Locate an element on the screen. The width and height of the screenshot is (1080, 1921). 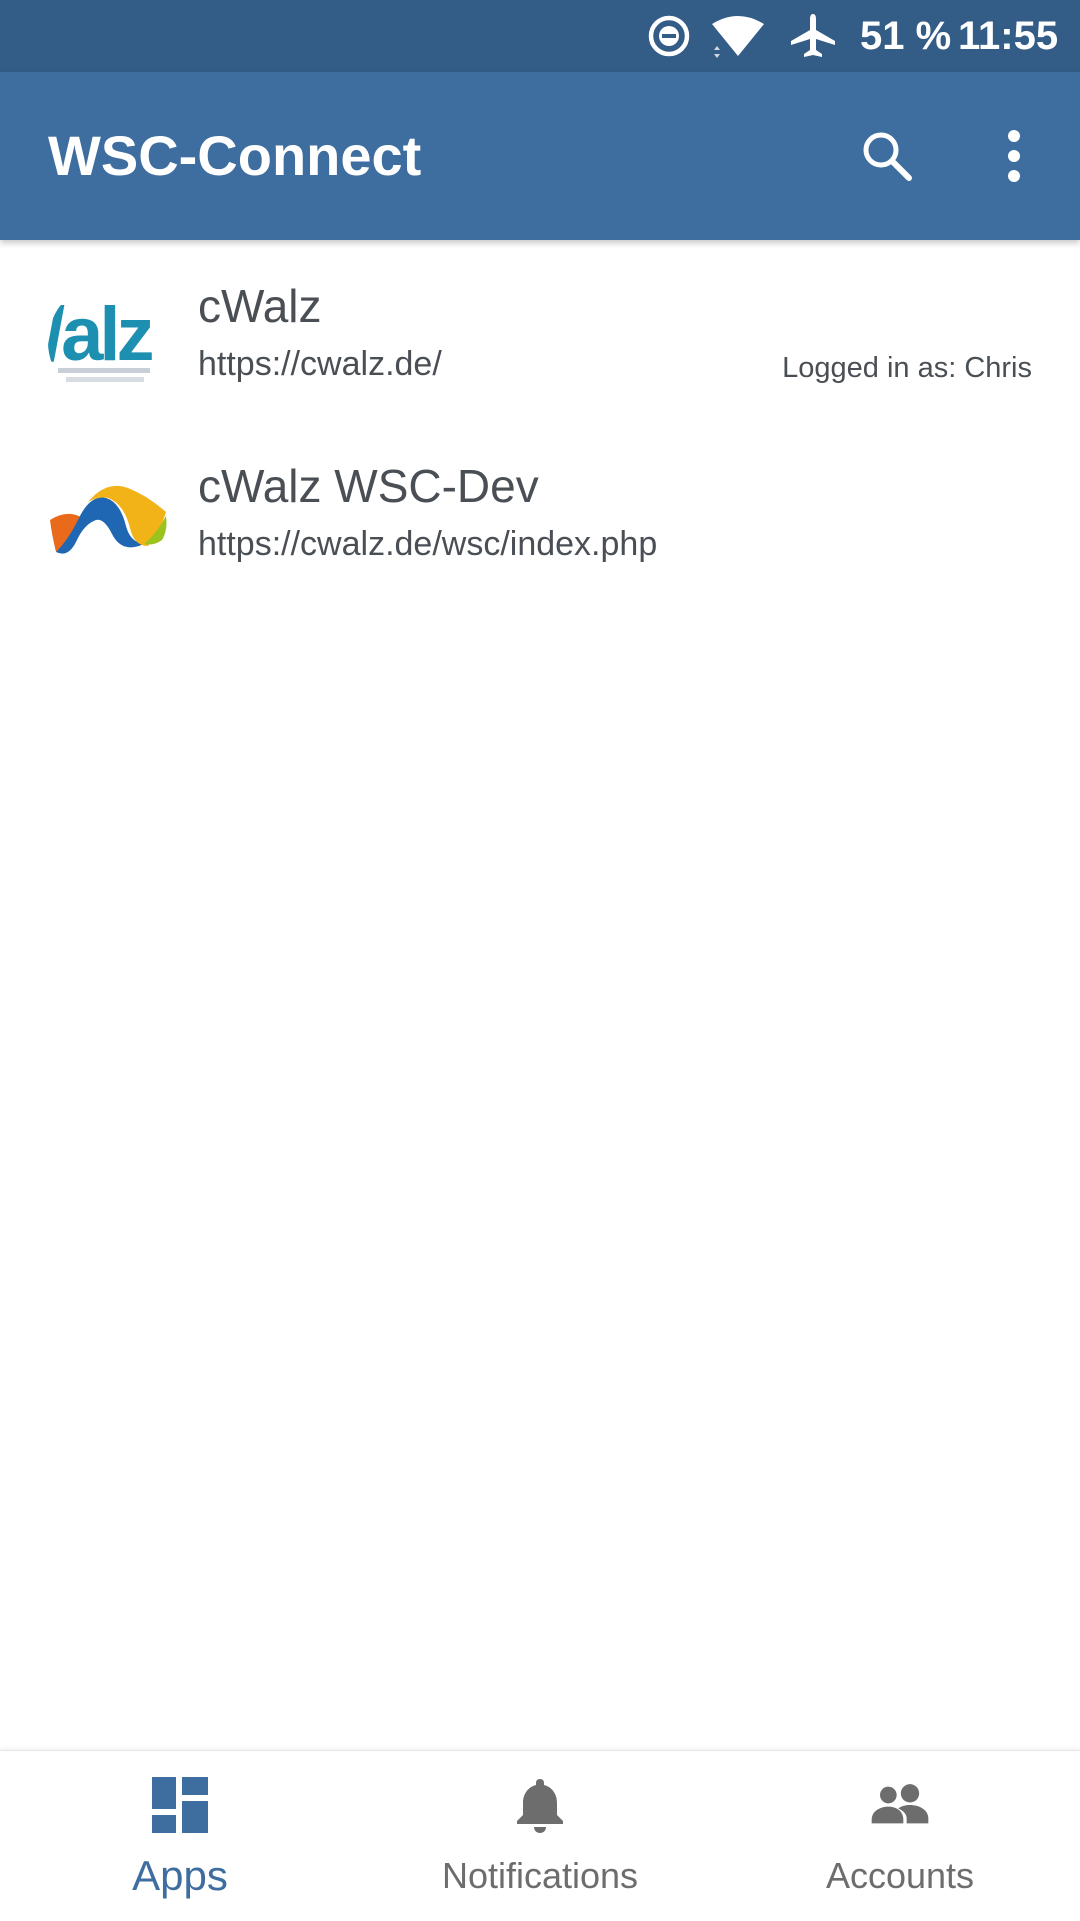
status-bar: 51 % 11:55 is located at coordinates (540, 36).